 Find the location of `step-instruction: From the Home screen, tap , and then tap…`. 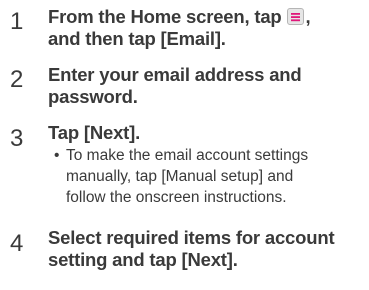

step-instruction: From the Home screen, tap , and then tap… is located at coordinates (207, 28).